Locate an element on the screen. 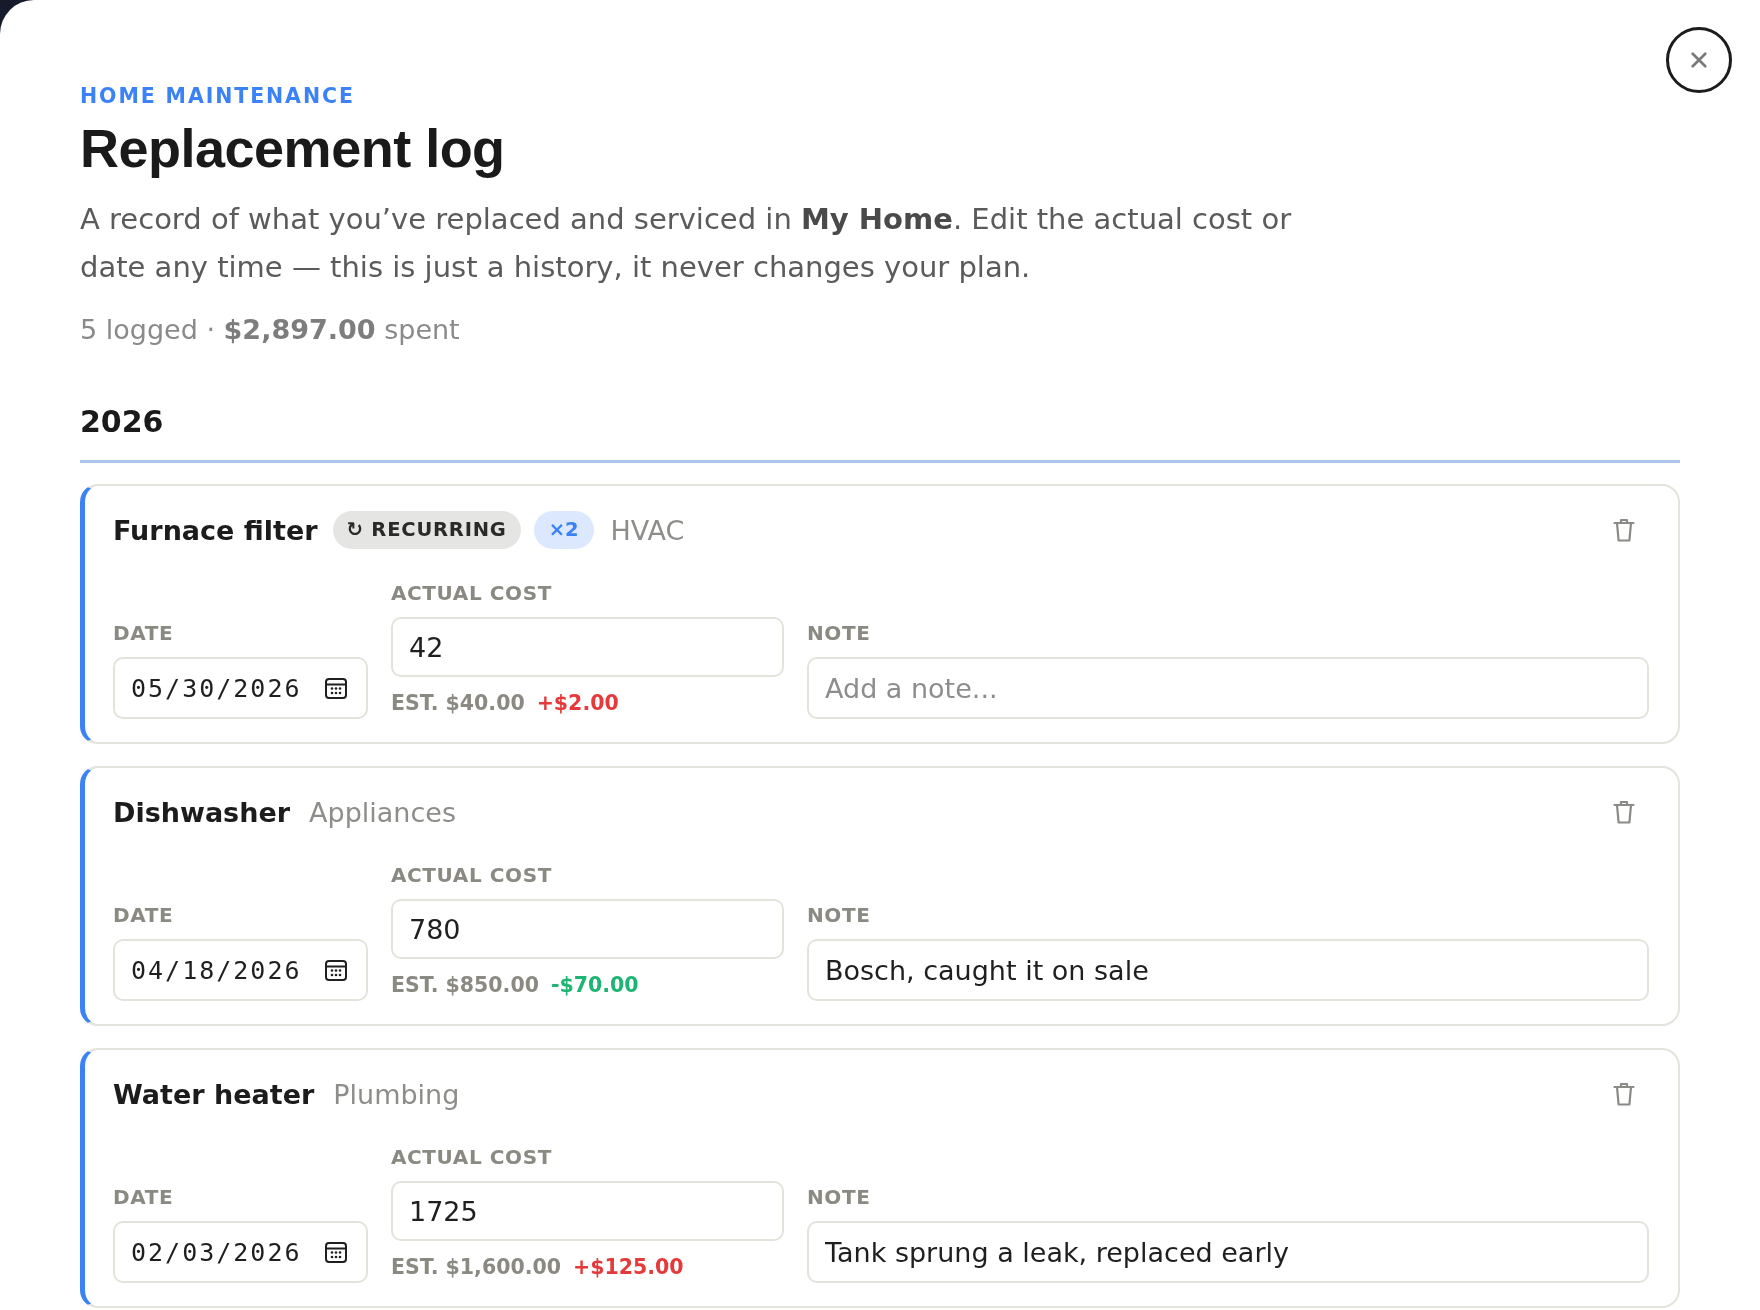 The image size is (1760, 1310). recurring-tag: ↻ RECURRING is located at coordinates (426, 530).